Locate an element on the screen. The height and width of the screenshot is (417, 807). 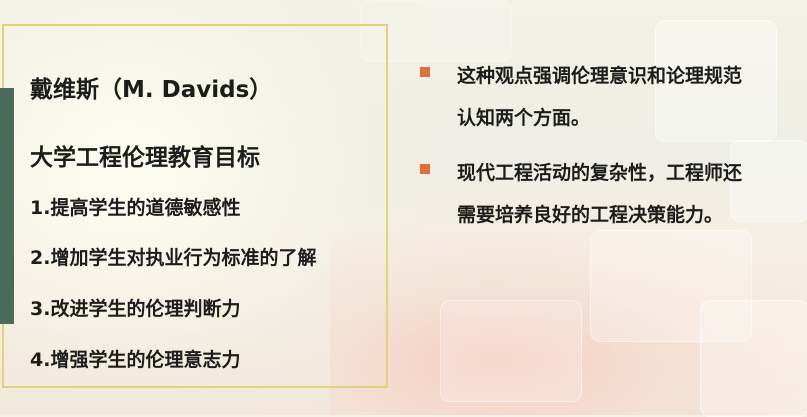
bullet-text: 现代工程活动的复杂性，工程师还需要培养良好的工程决策能力。 is located at coordinates (600, 194).